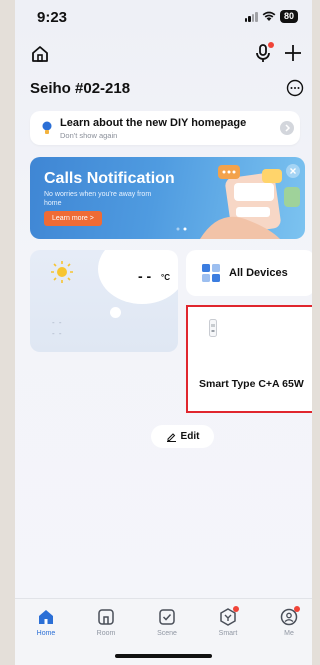 The image size is (320, 665). Describe the element at coordinates (251, 384) in the screenshot. I see `device-name: Smart Type C+A 65W` at that location.